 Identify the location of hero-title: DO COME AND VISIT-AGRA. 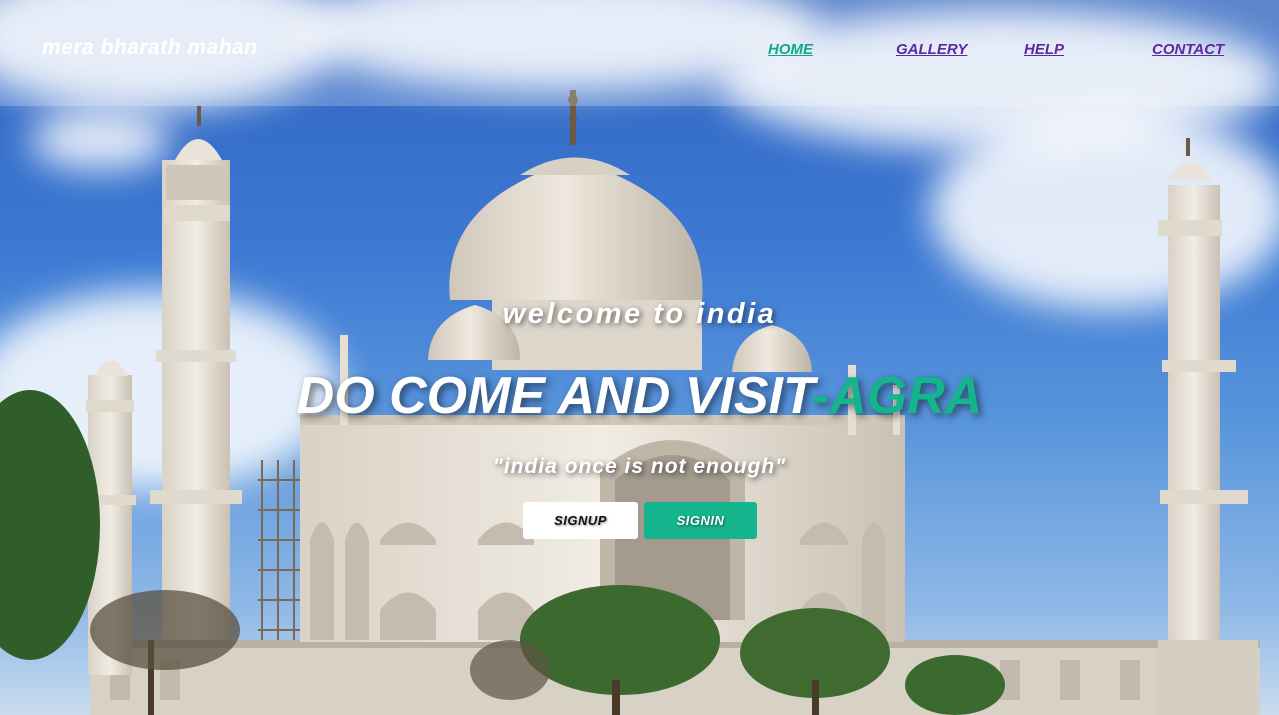
(639, 396).